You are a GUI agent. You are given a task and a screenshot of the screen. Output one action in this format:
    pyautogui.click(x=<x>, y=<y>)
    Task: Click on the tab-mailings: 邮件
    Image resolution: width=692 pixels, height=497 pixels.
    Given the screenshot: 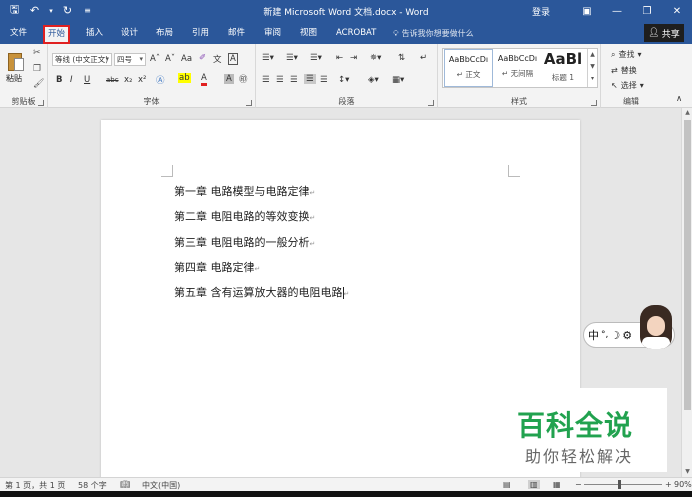 What is the action you would take?
    pyautogui.click(x=236, y=34)
    